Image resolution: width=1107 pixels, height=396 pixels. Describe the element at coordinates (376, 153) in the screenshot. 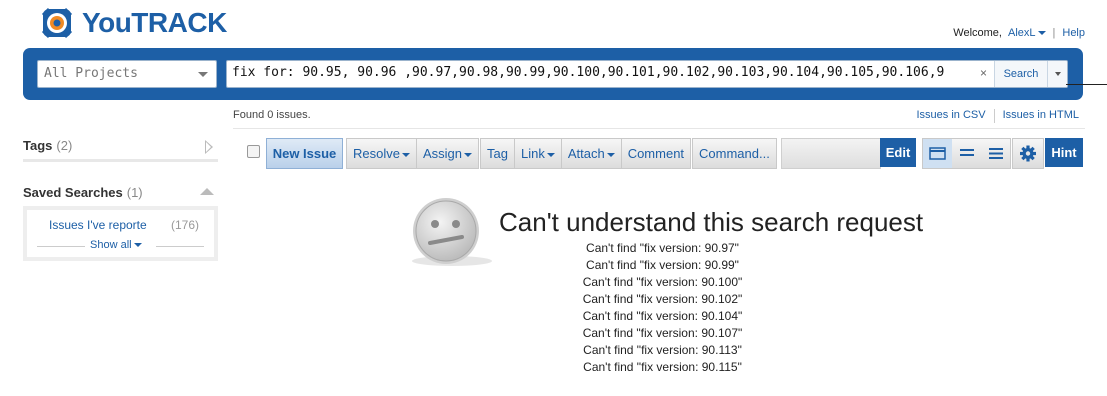

I see `resolve-label: Resolve` at that location.